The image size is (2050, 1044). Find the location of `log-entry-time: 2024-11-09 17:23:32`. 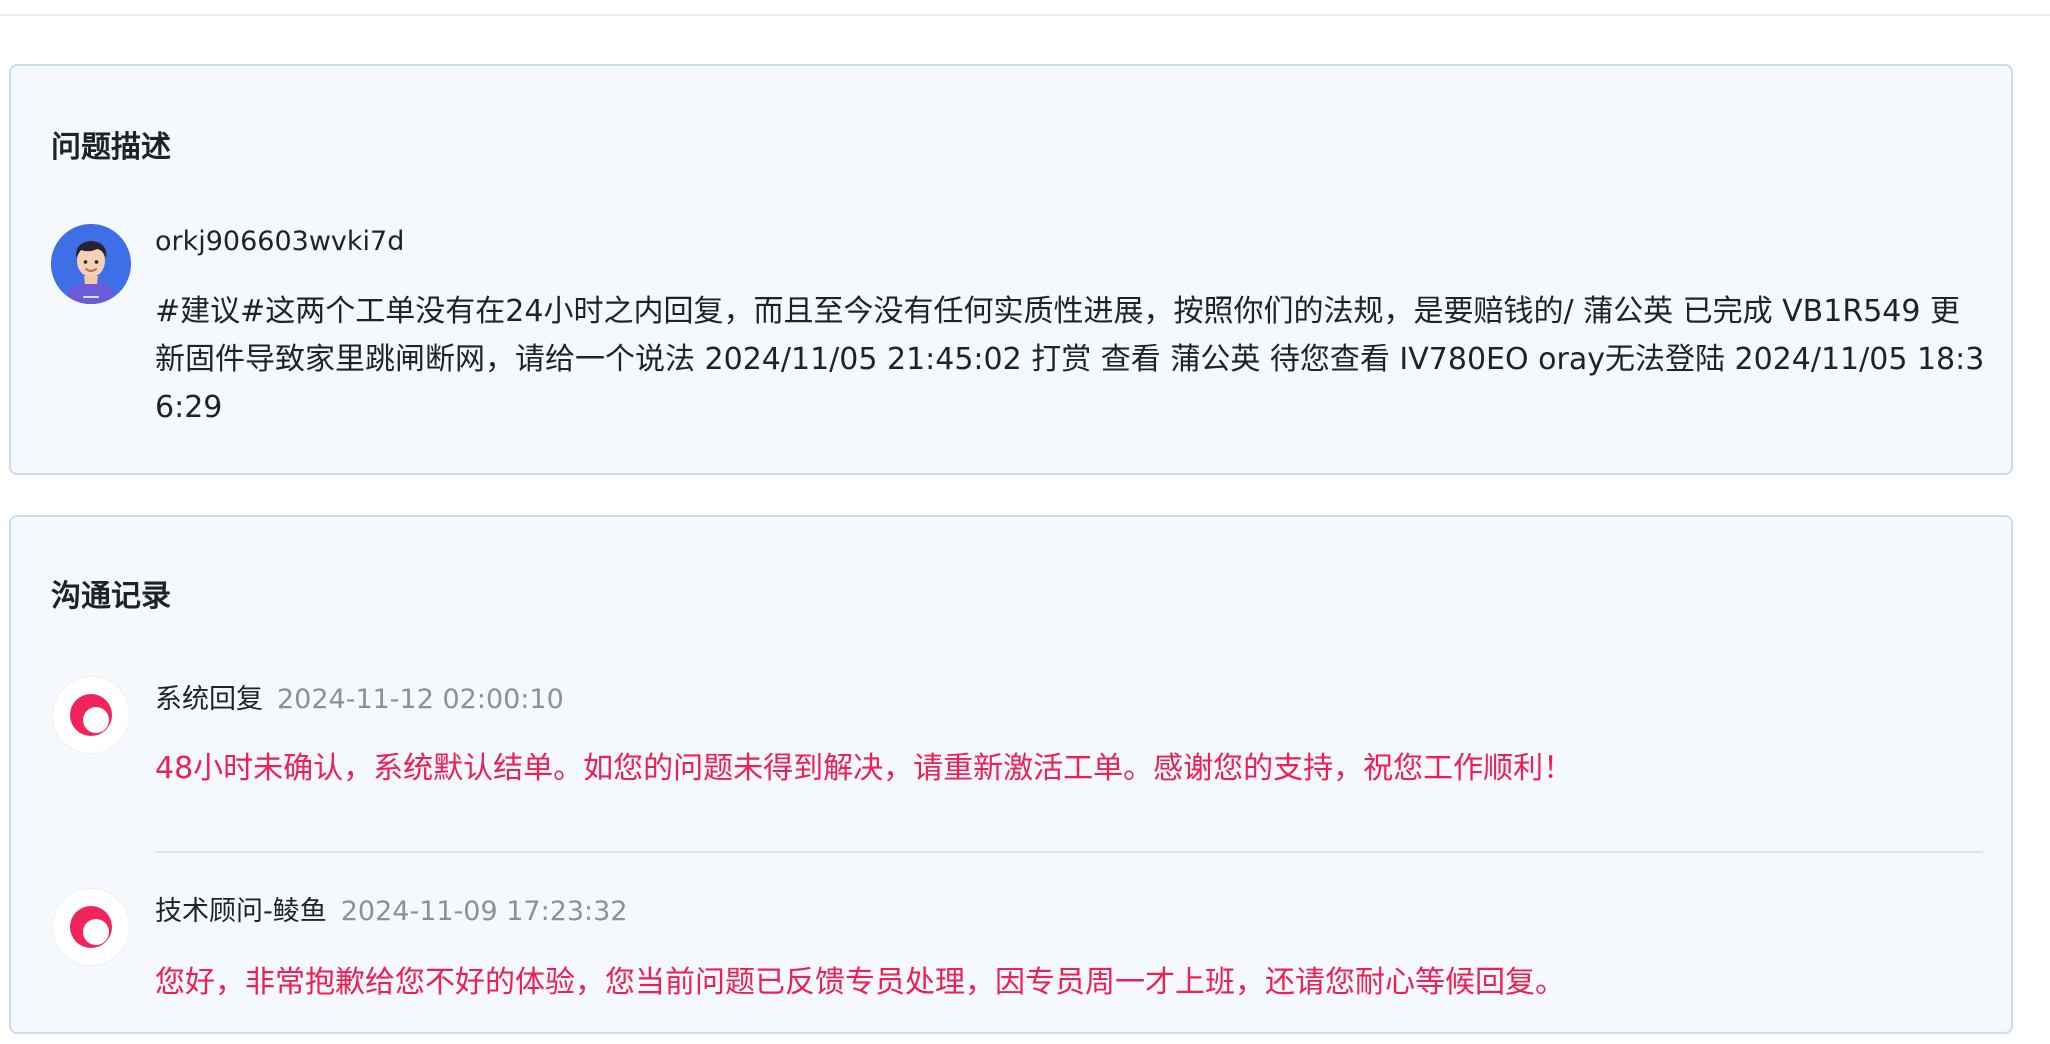

log-entry-time: 2024-11-09 17:23:32 is located at coordinates (484, 911).